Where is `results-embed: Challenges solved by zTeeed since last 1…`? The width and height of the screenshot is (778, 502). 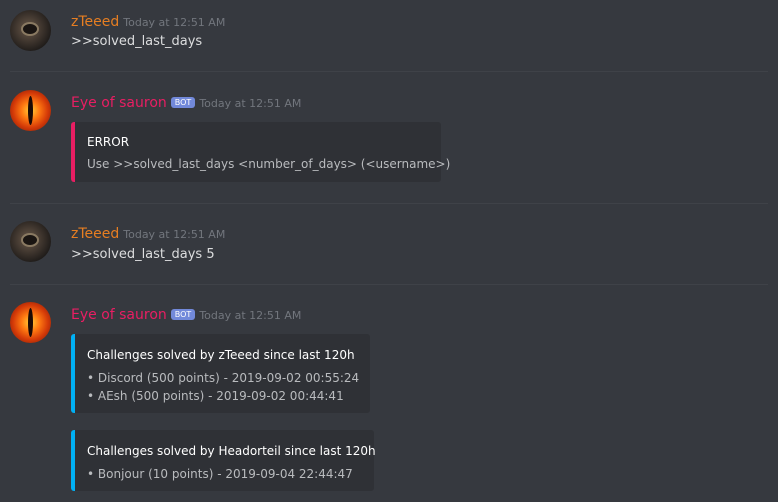
results-embed: Challenges solved by zTeeed since last 1… is located at coordinates (220, 373).